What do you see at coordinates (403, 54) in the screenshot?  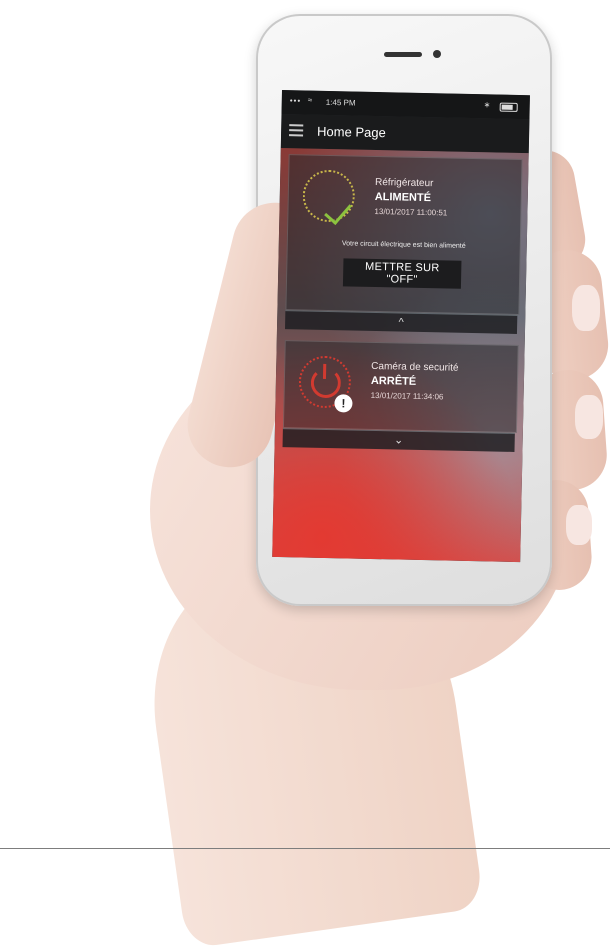 I see `phone-speaker` at bounding box center [403, 54].